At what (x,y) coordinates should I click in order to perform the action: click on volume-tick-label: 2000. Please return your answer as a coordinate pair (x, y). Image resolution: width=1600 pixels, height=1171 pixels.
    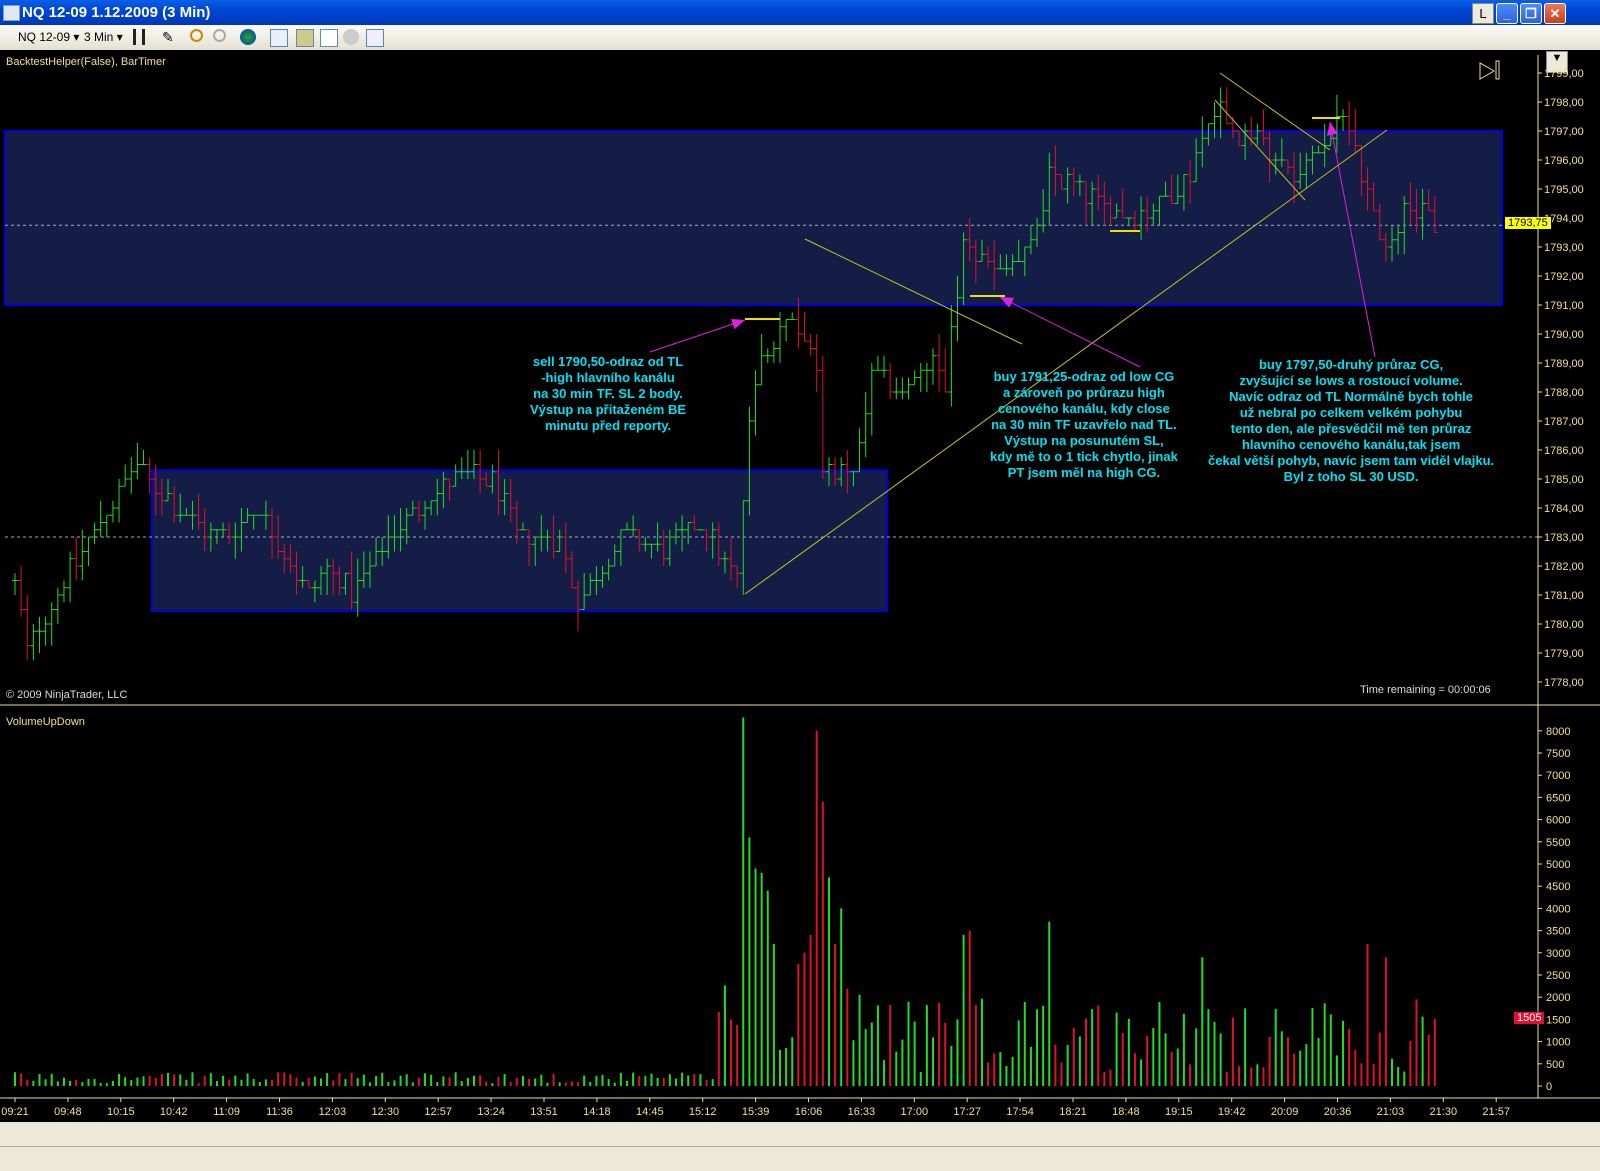
    Looking at the image, I should click on (1558, 998).